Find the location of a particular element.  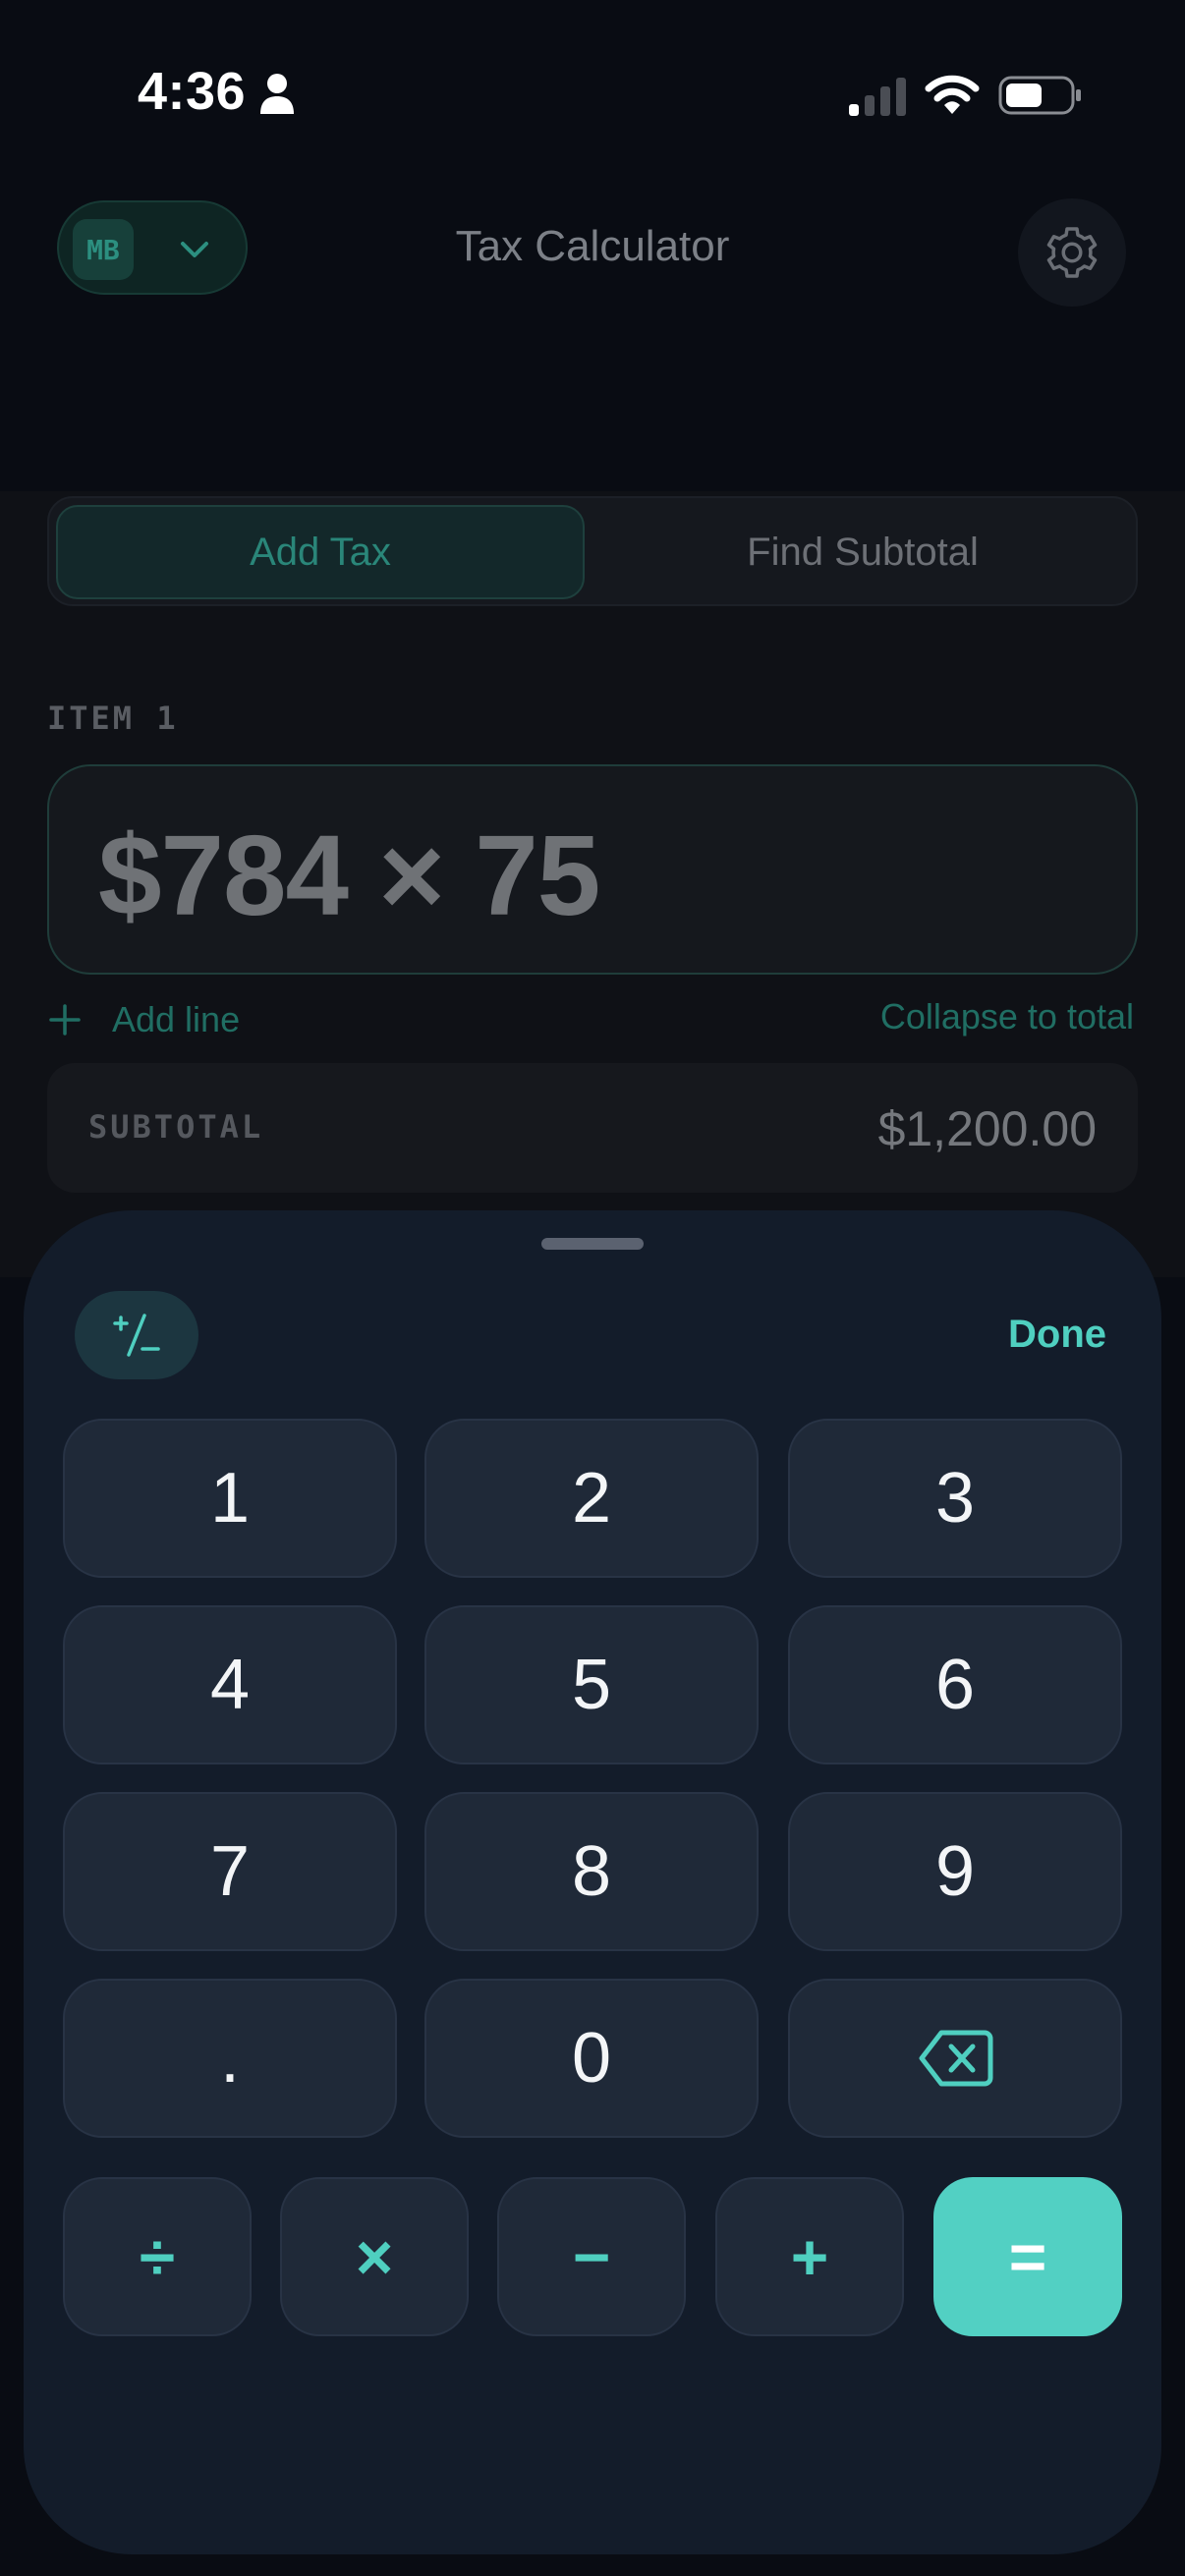

sheet-grabber is located at coordinates (592, 1244).